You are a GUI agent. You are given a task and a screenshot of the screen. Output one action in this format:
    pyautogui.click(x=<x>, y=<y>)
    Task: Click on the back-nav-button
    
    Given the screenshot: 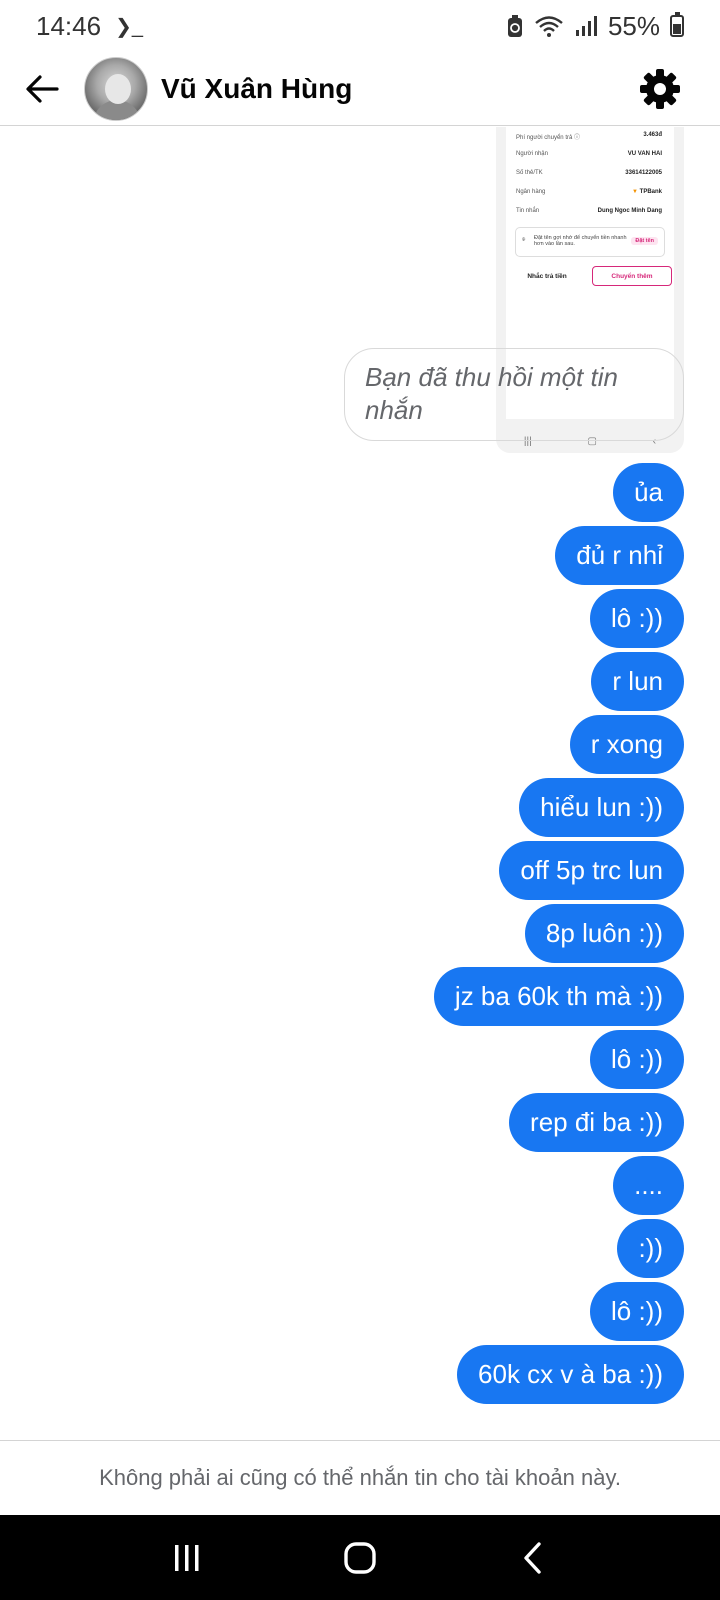 What is the action you would take?
    pyautogui.click(x=533, y=1558)
    